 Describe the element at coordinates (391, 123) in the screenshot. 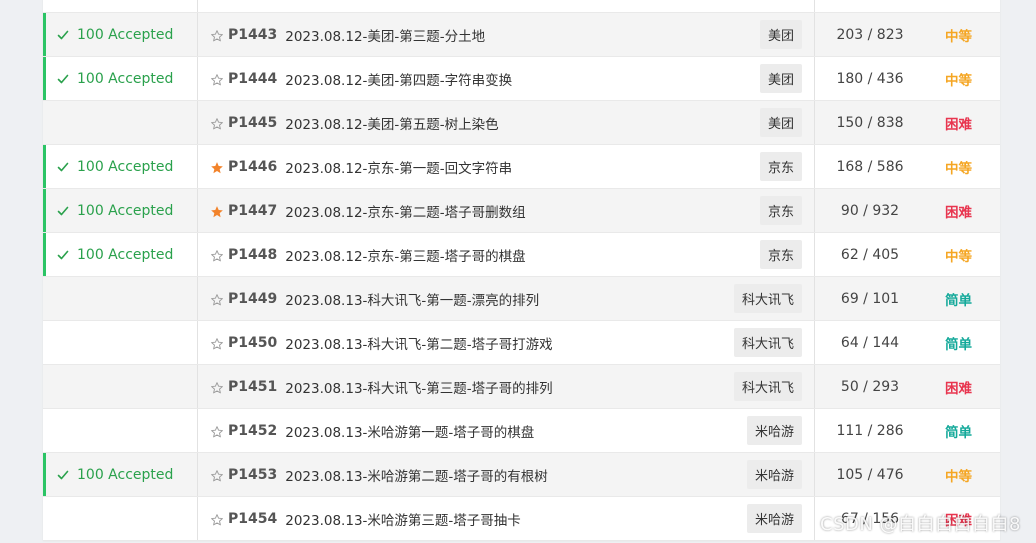

I see `problem-title-link: 2023.08.12-美团-第五题-树上染色` at that location.